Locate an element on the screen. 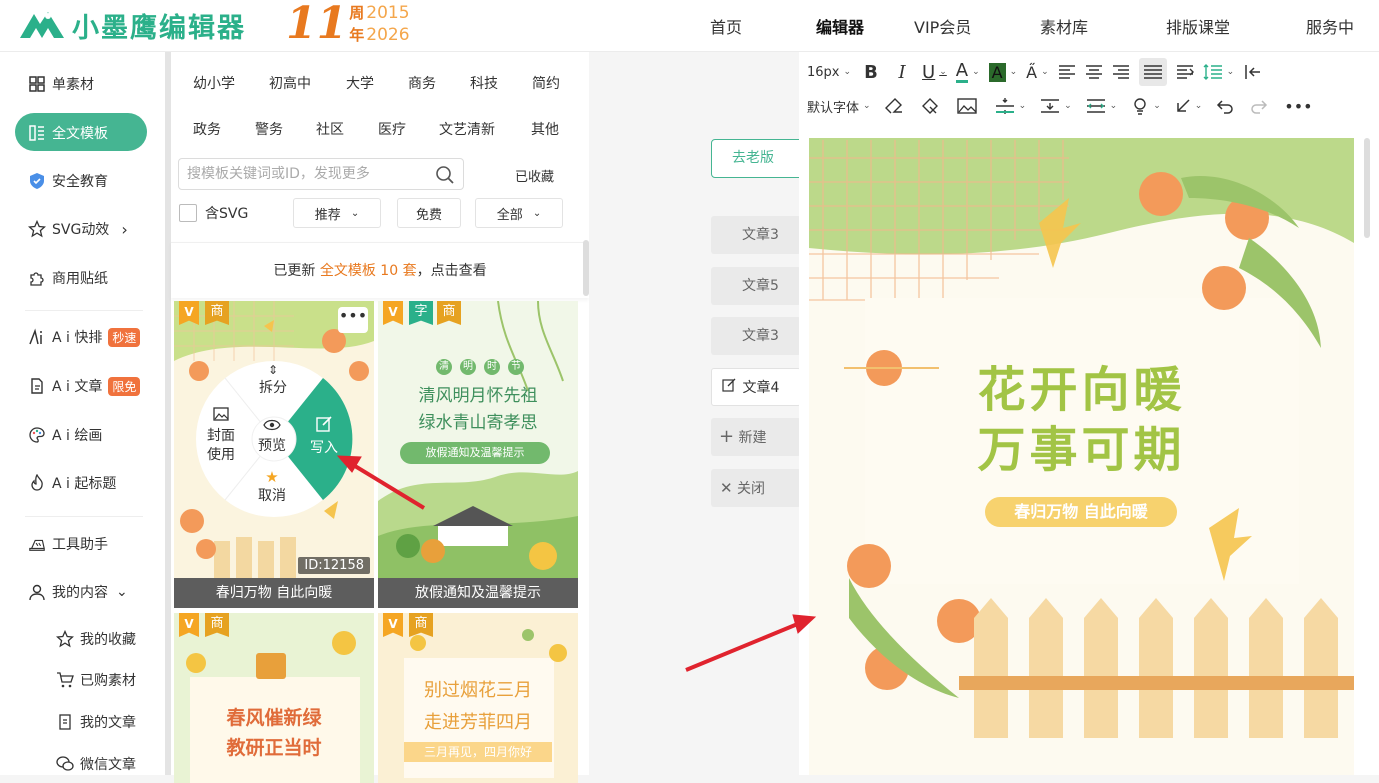 The image size is (1379, 783). sidebar-item-ai-title: A i 起标题 is located at coordinates (72, 483).